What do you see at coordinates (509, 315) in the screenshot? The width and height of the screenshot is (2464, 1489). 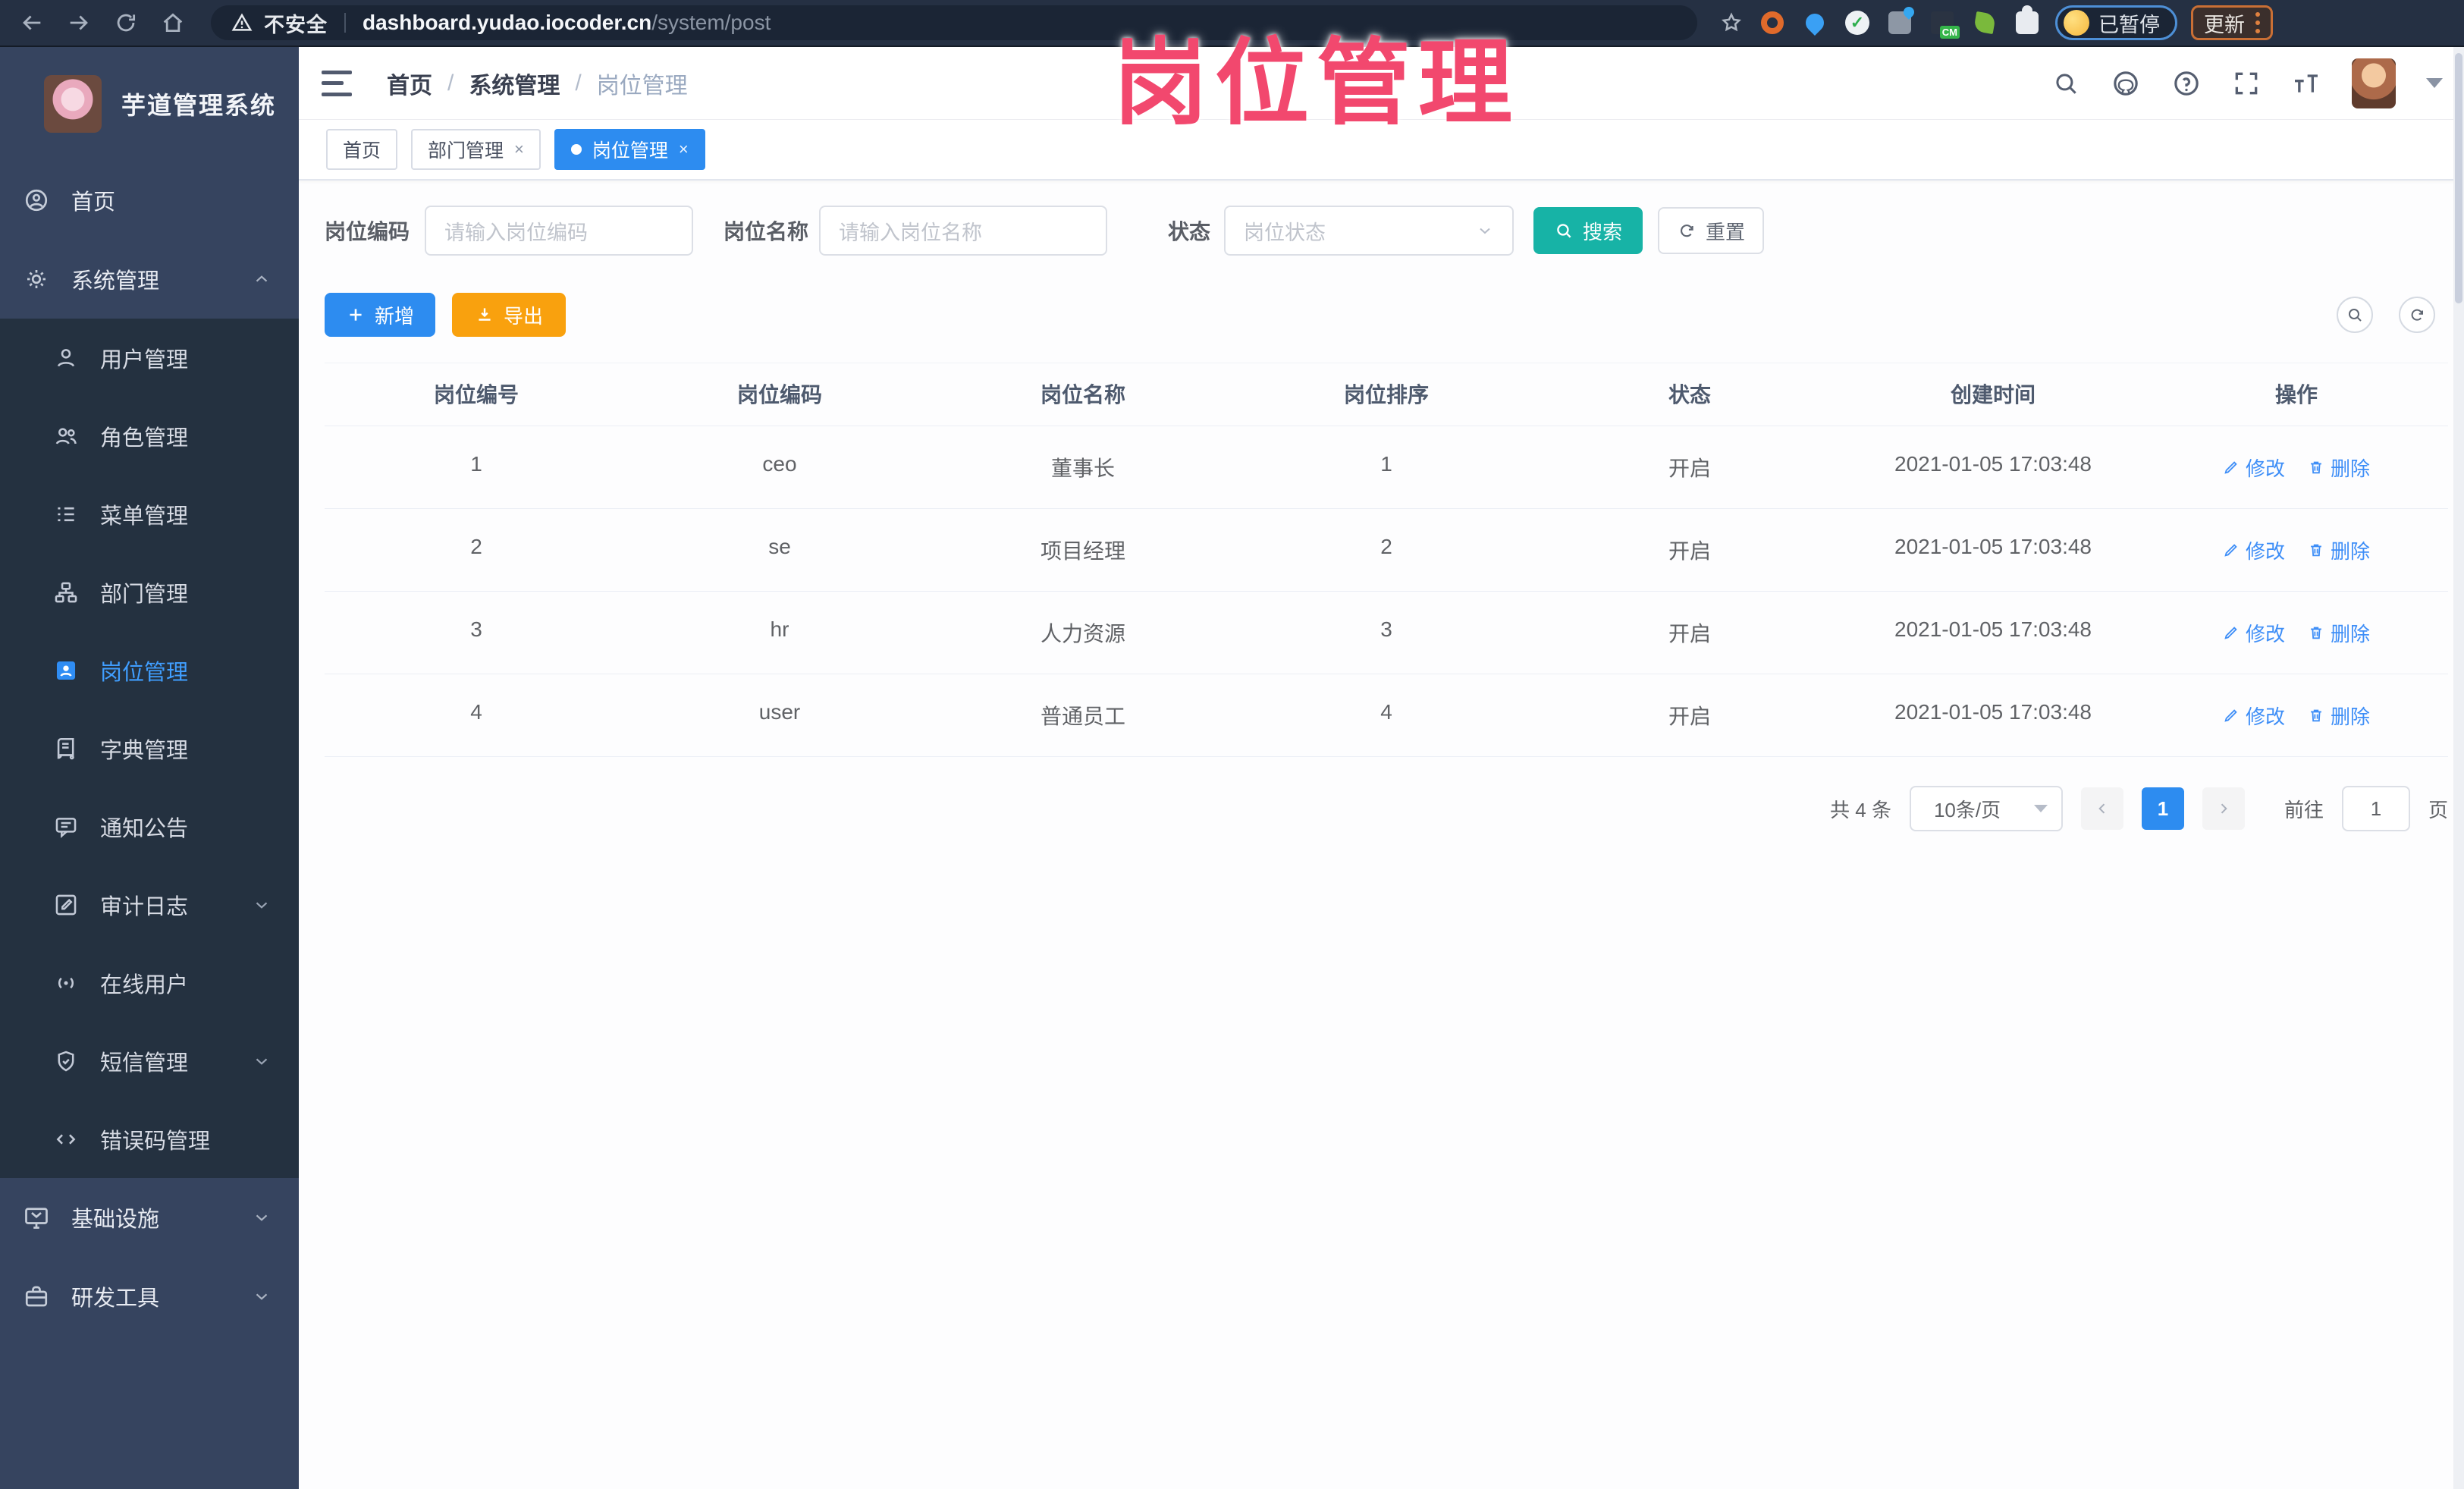 I see `export-button: 导出` at bounding box center [509, 315].